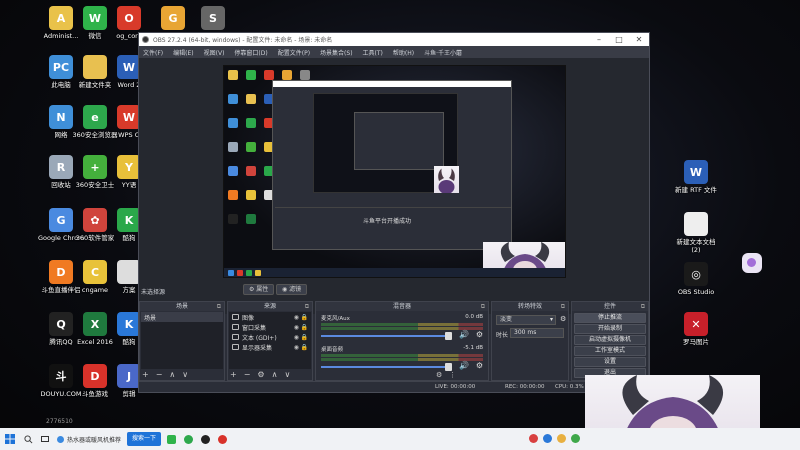 The width and height of the screenshot is (800, 450). Describe the element at coordinates (214, 52) in the screenshot. I see `menu-item: 视图(V)` at that location.